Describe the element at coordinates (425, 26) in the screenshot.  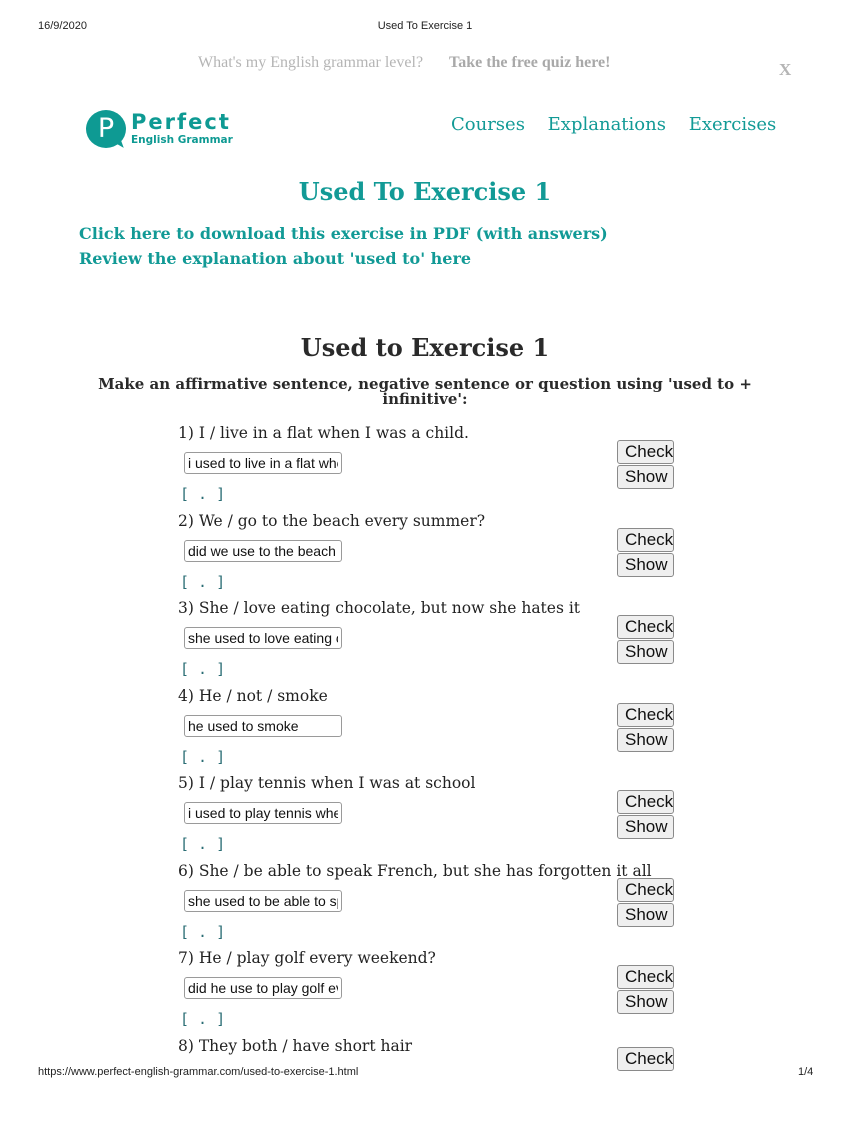
I see `print-title: Used To Exercise 1` at that location.